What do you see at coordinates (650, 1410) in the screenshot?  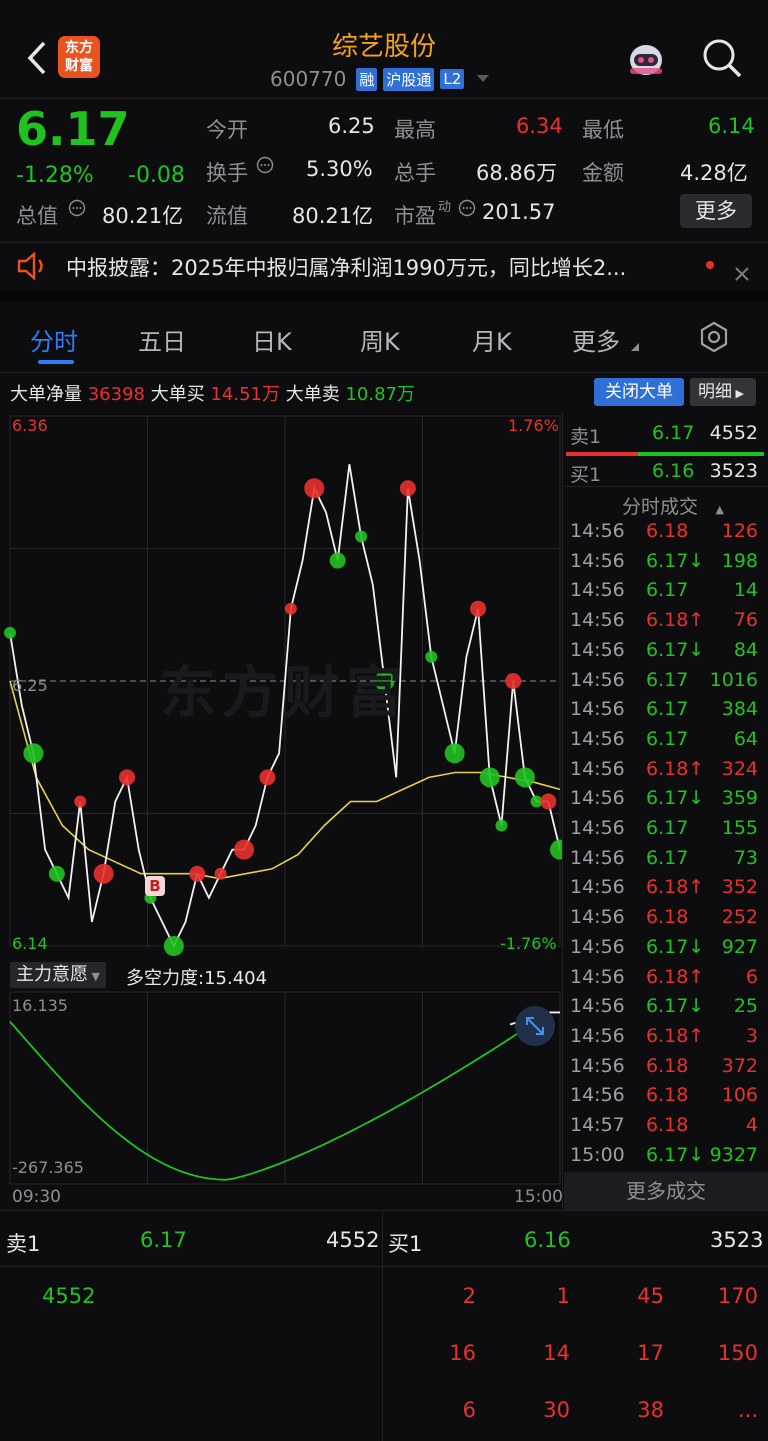 I see `buy-queue-order: 38` at bounding box center [650, 1410].